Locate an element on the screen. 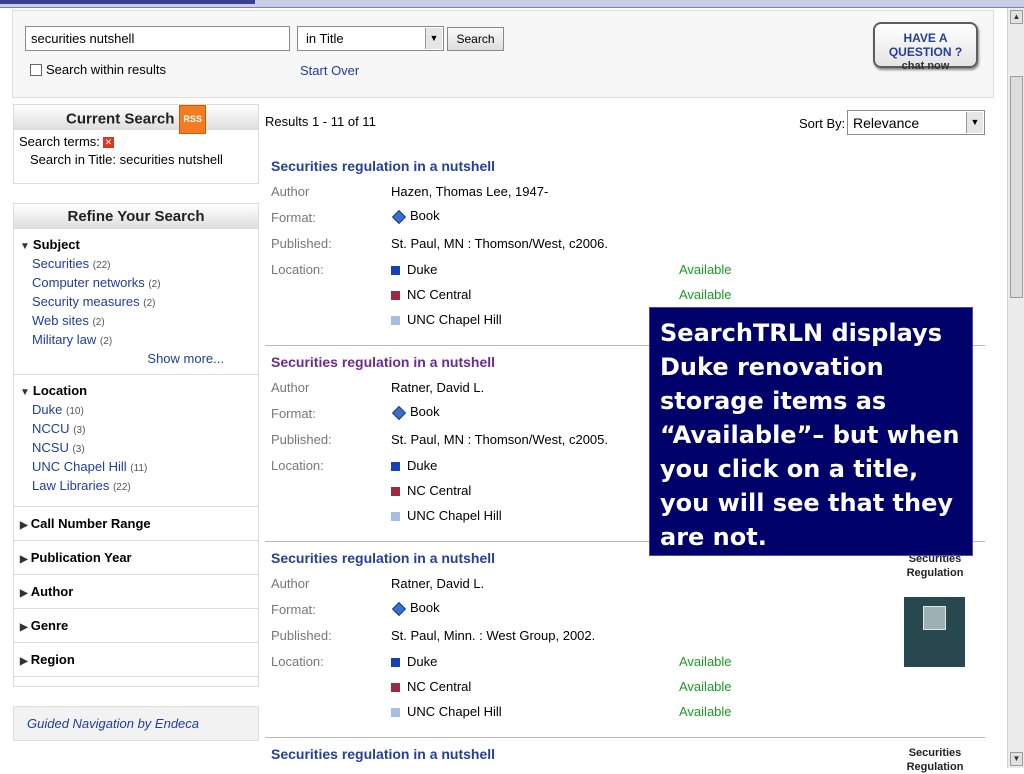 Image resolution: width=1024 pixels, height=774 pixels. facet-item-label: Securities is located at coordinates (61, 263).